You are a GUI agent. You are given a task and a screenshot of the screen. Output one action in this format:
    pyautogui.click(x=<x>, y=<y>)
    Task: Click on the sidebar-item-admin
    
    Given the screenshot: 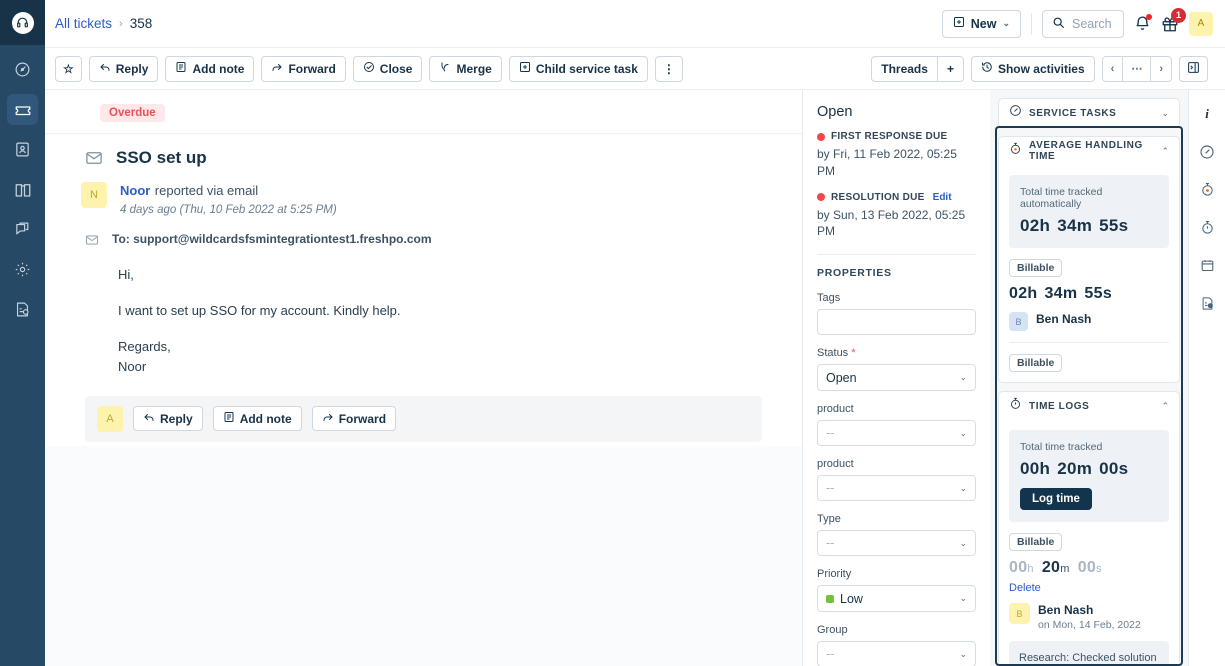 What is the action you would take?
    pyautogui.click(x=22, y=269)
    